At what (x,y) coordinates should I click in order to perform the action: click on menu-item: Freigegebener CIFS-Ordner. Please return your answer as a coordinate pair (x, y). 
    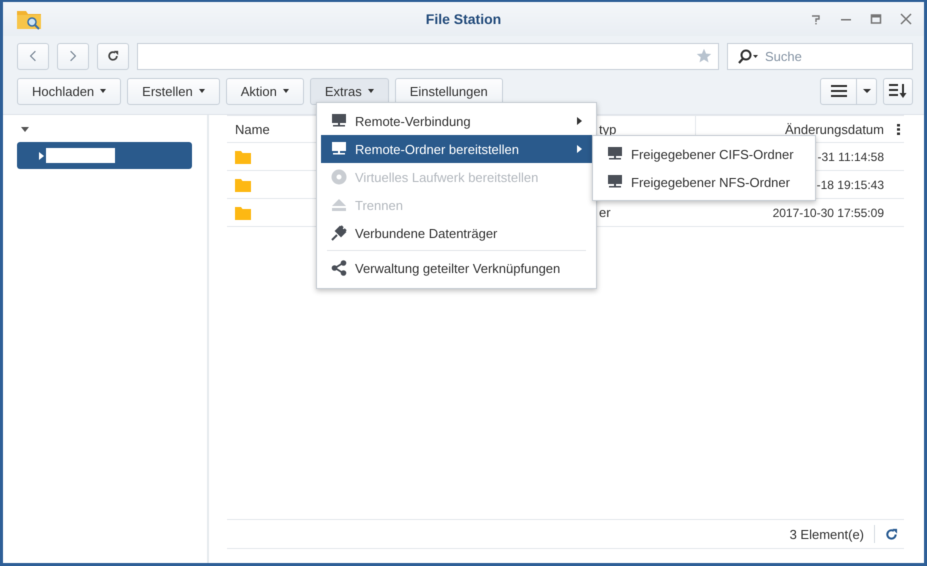
    Looking at the image, I should click on (704, 154).